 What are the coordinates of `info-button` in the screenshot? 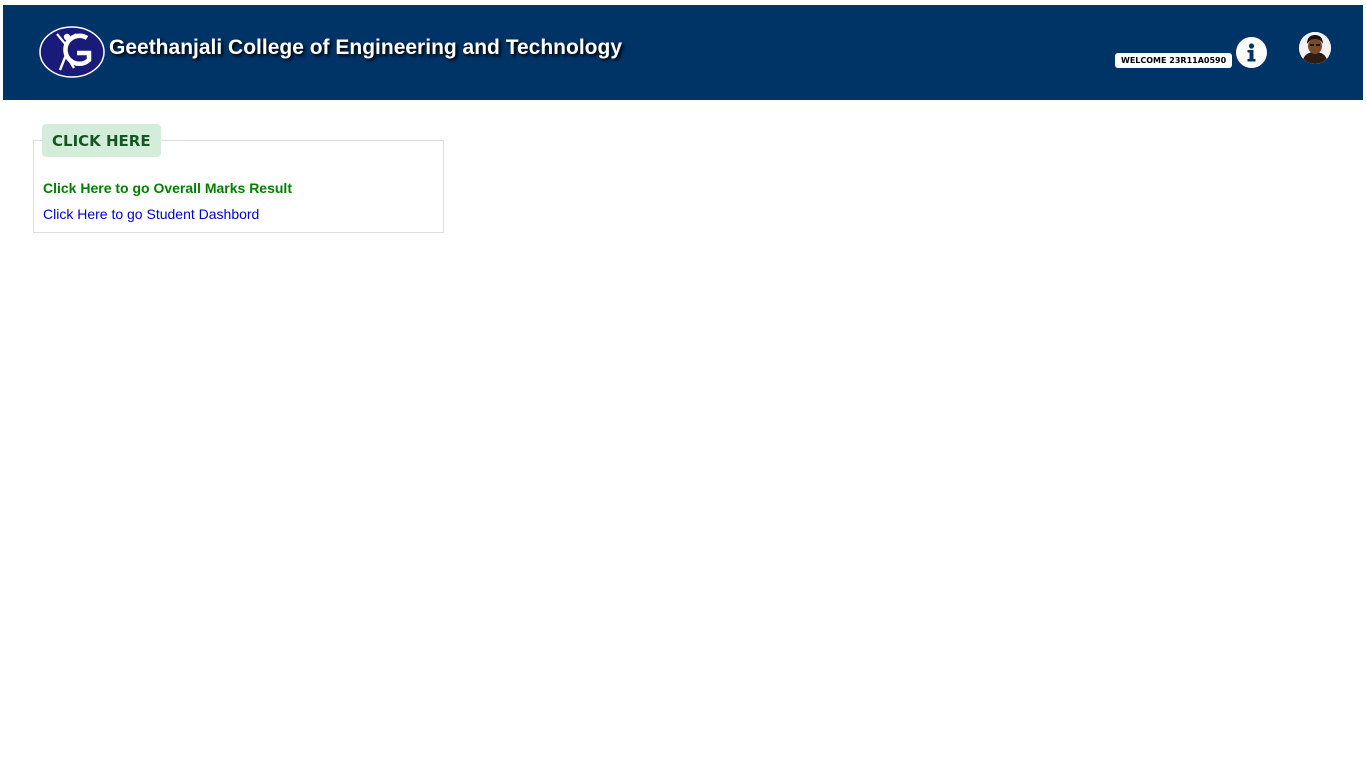 It's located at (1251, 52).